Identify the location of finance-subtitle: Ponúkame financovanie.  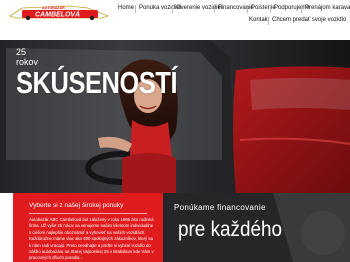
(220, 207).